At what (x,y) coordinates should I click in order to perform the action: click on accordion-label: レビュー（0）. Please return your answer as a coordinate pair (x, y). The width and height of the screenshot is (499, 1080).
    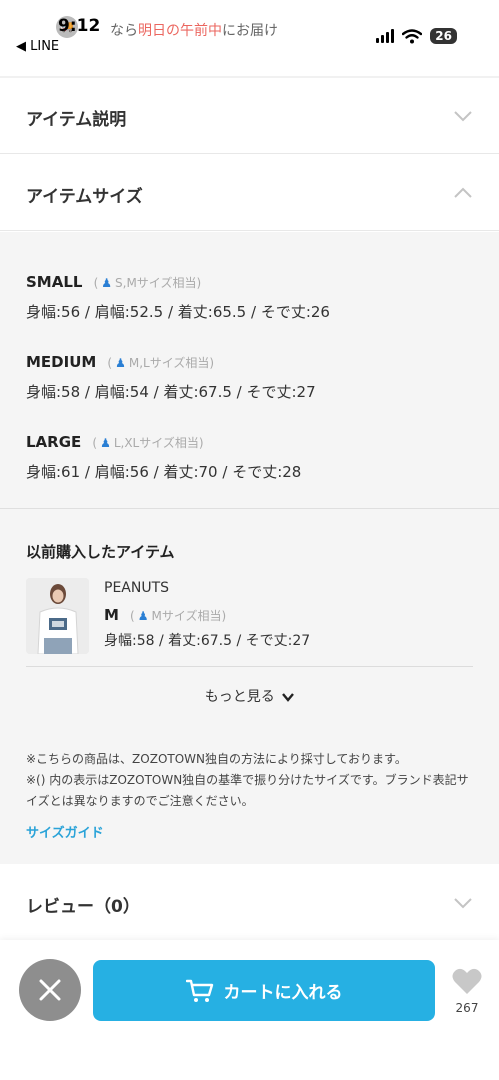
    Looking at the image, I should click on (83, 907).